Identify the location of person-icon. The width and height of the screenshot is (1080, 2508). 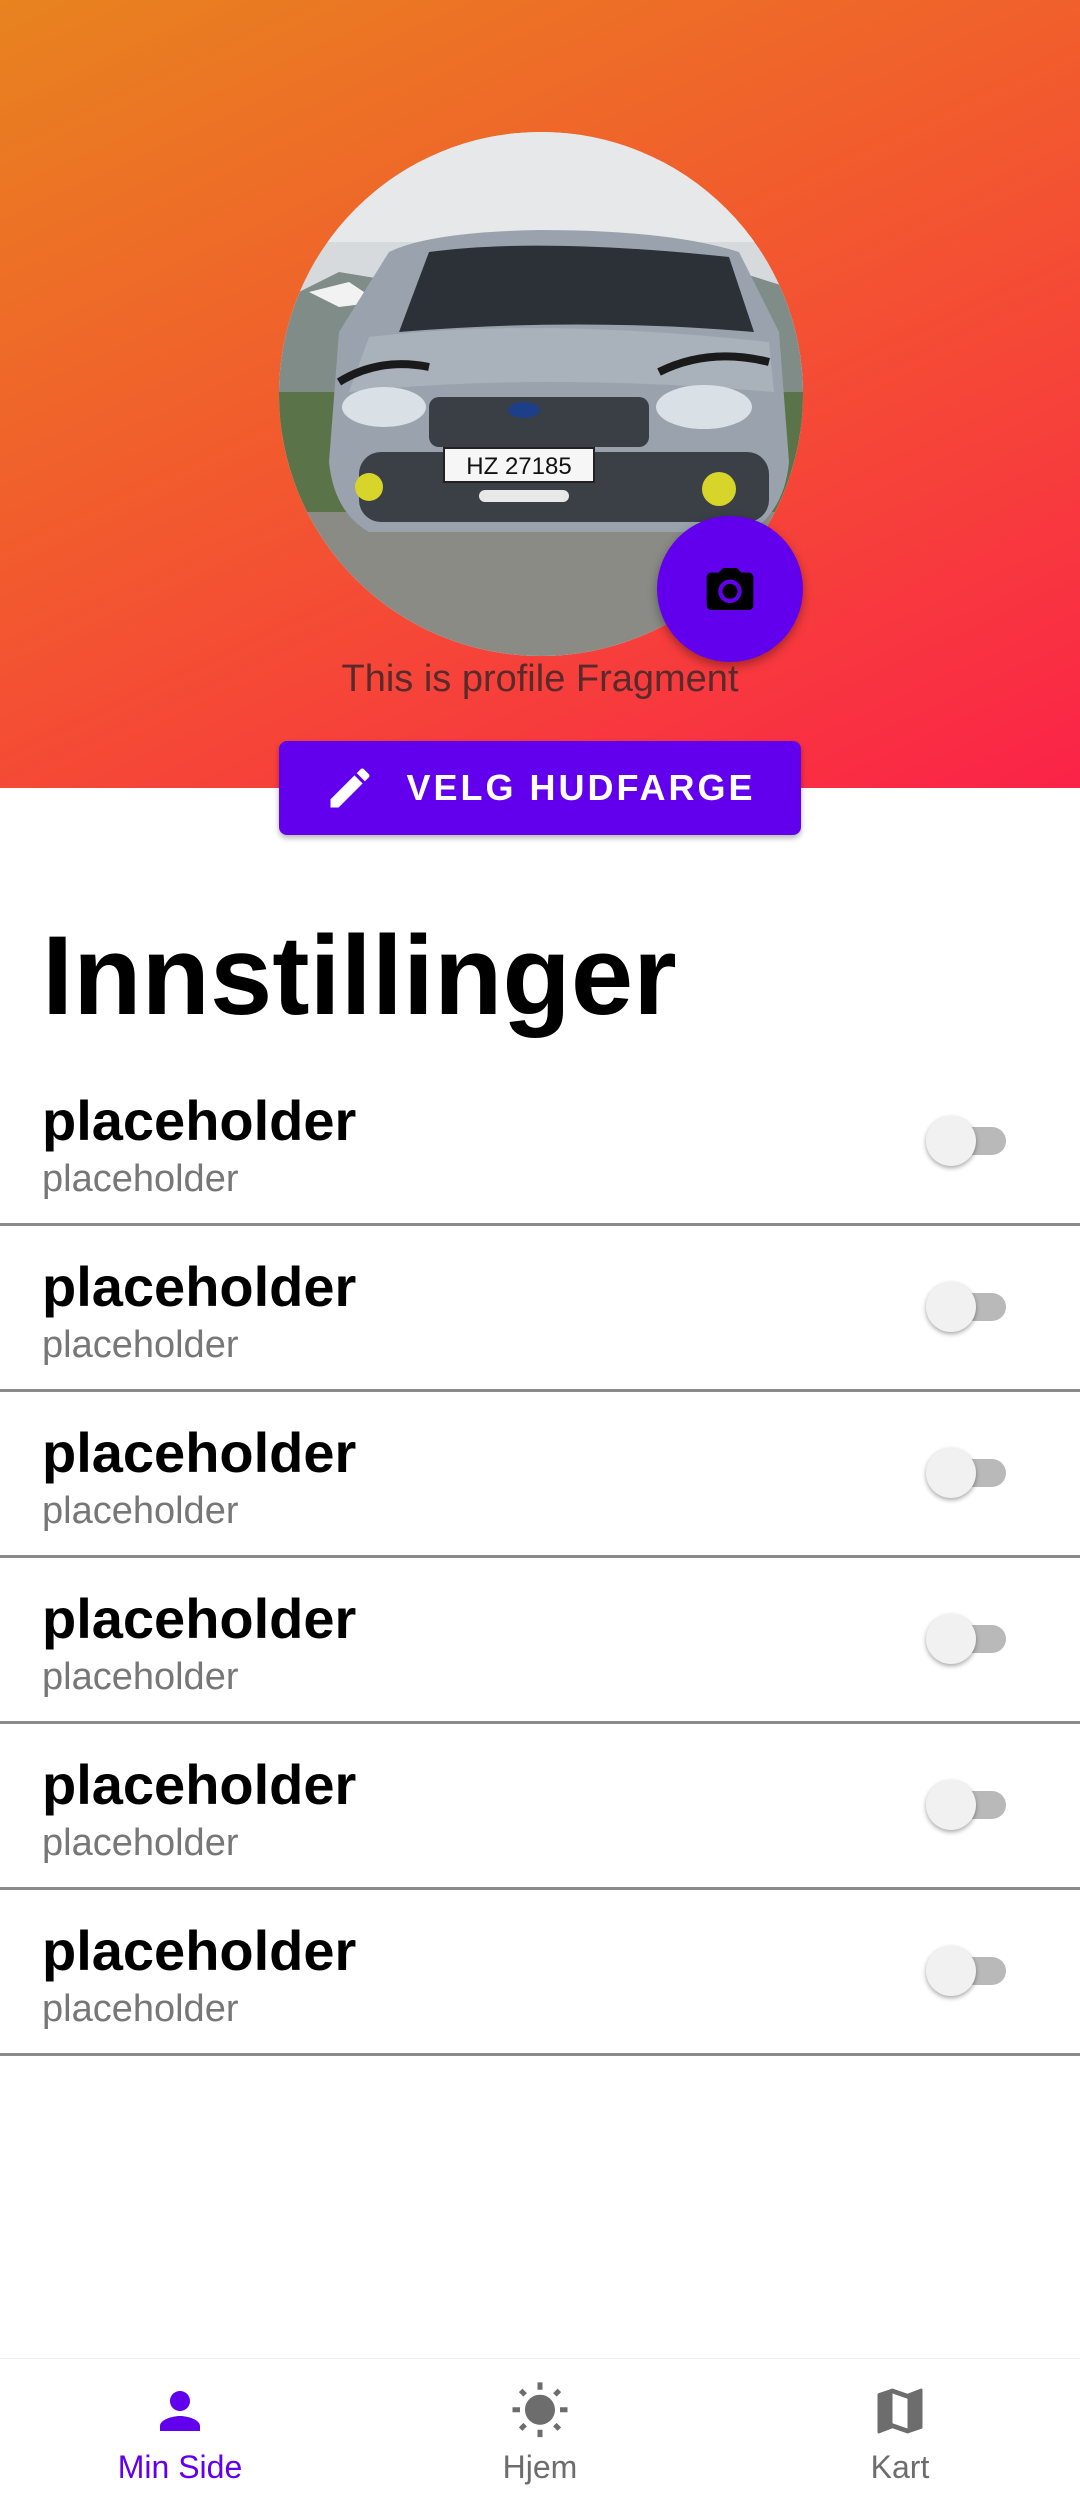
(180, 2411).